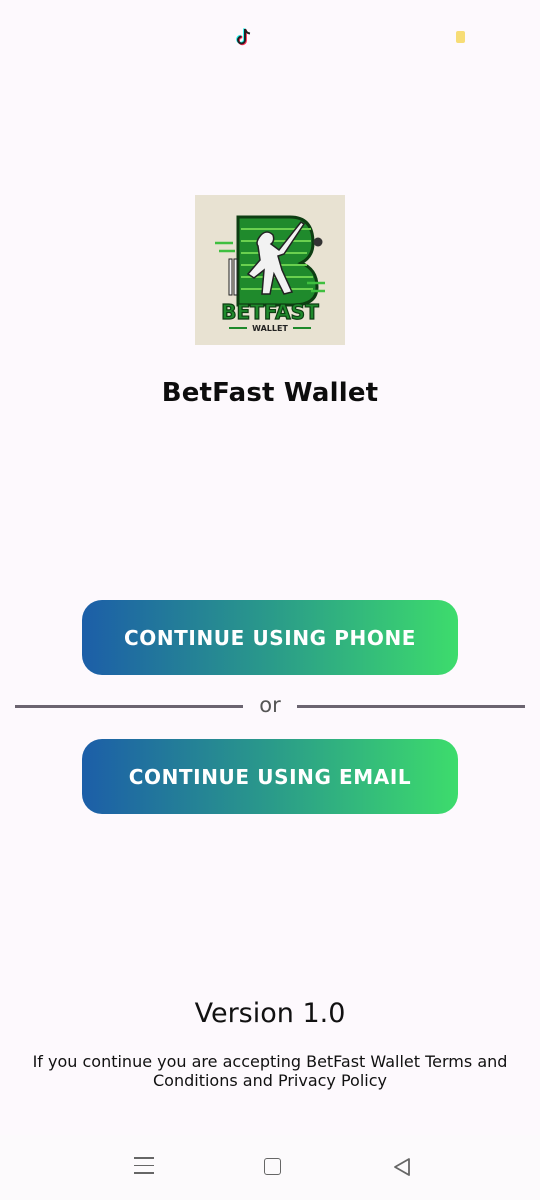  What do you see at coordinates (402, 1167) in the screenshot?
I see `back-icon` at bounding box center [402, 1167].